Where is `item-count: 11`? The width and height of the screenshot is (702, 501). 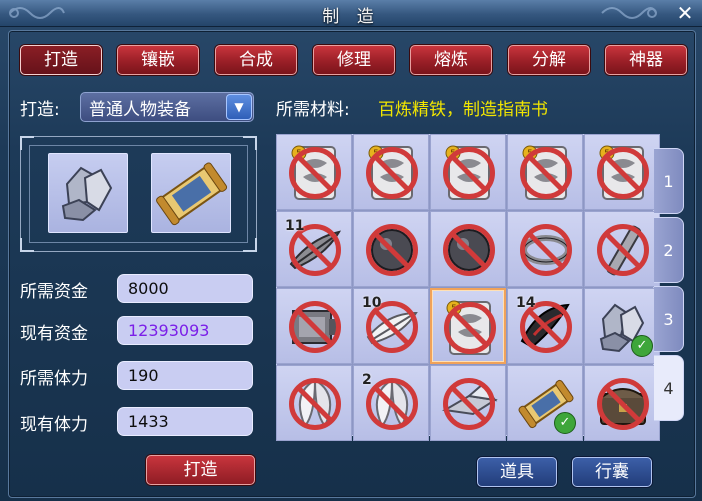 item-count: 11 is located at coordinates (295, 226).